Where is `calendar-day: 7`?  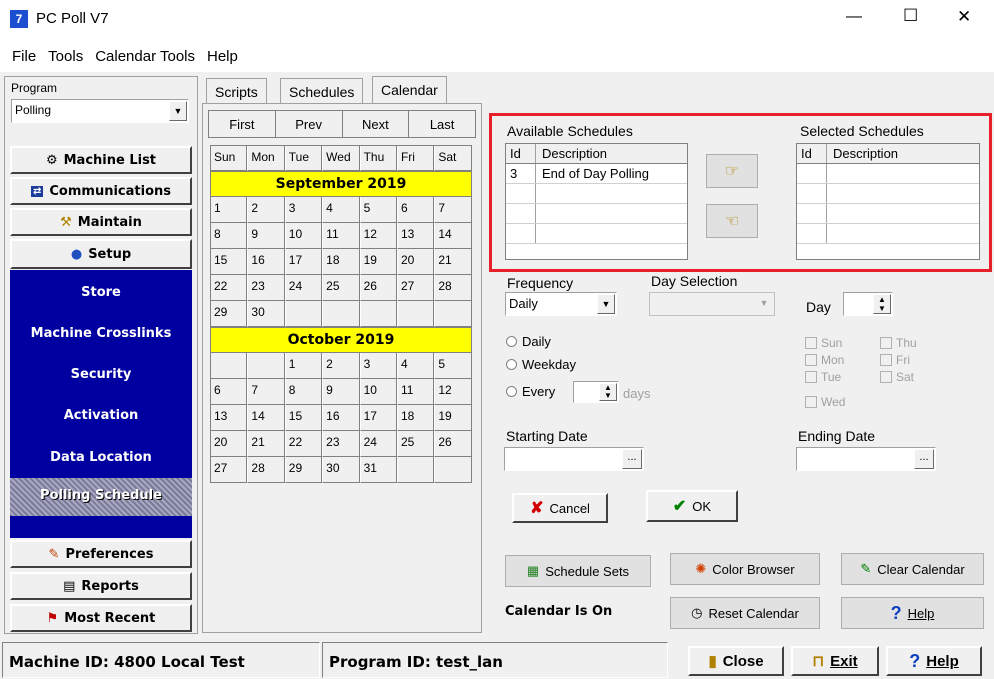 calendar-day: 7 is located at coordinates (453, 210).